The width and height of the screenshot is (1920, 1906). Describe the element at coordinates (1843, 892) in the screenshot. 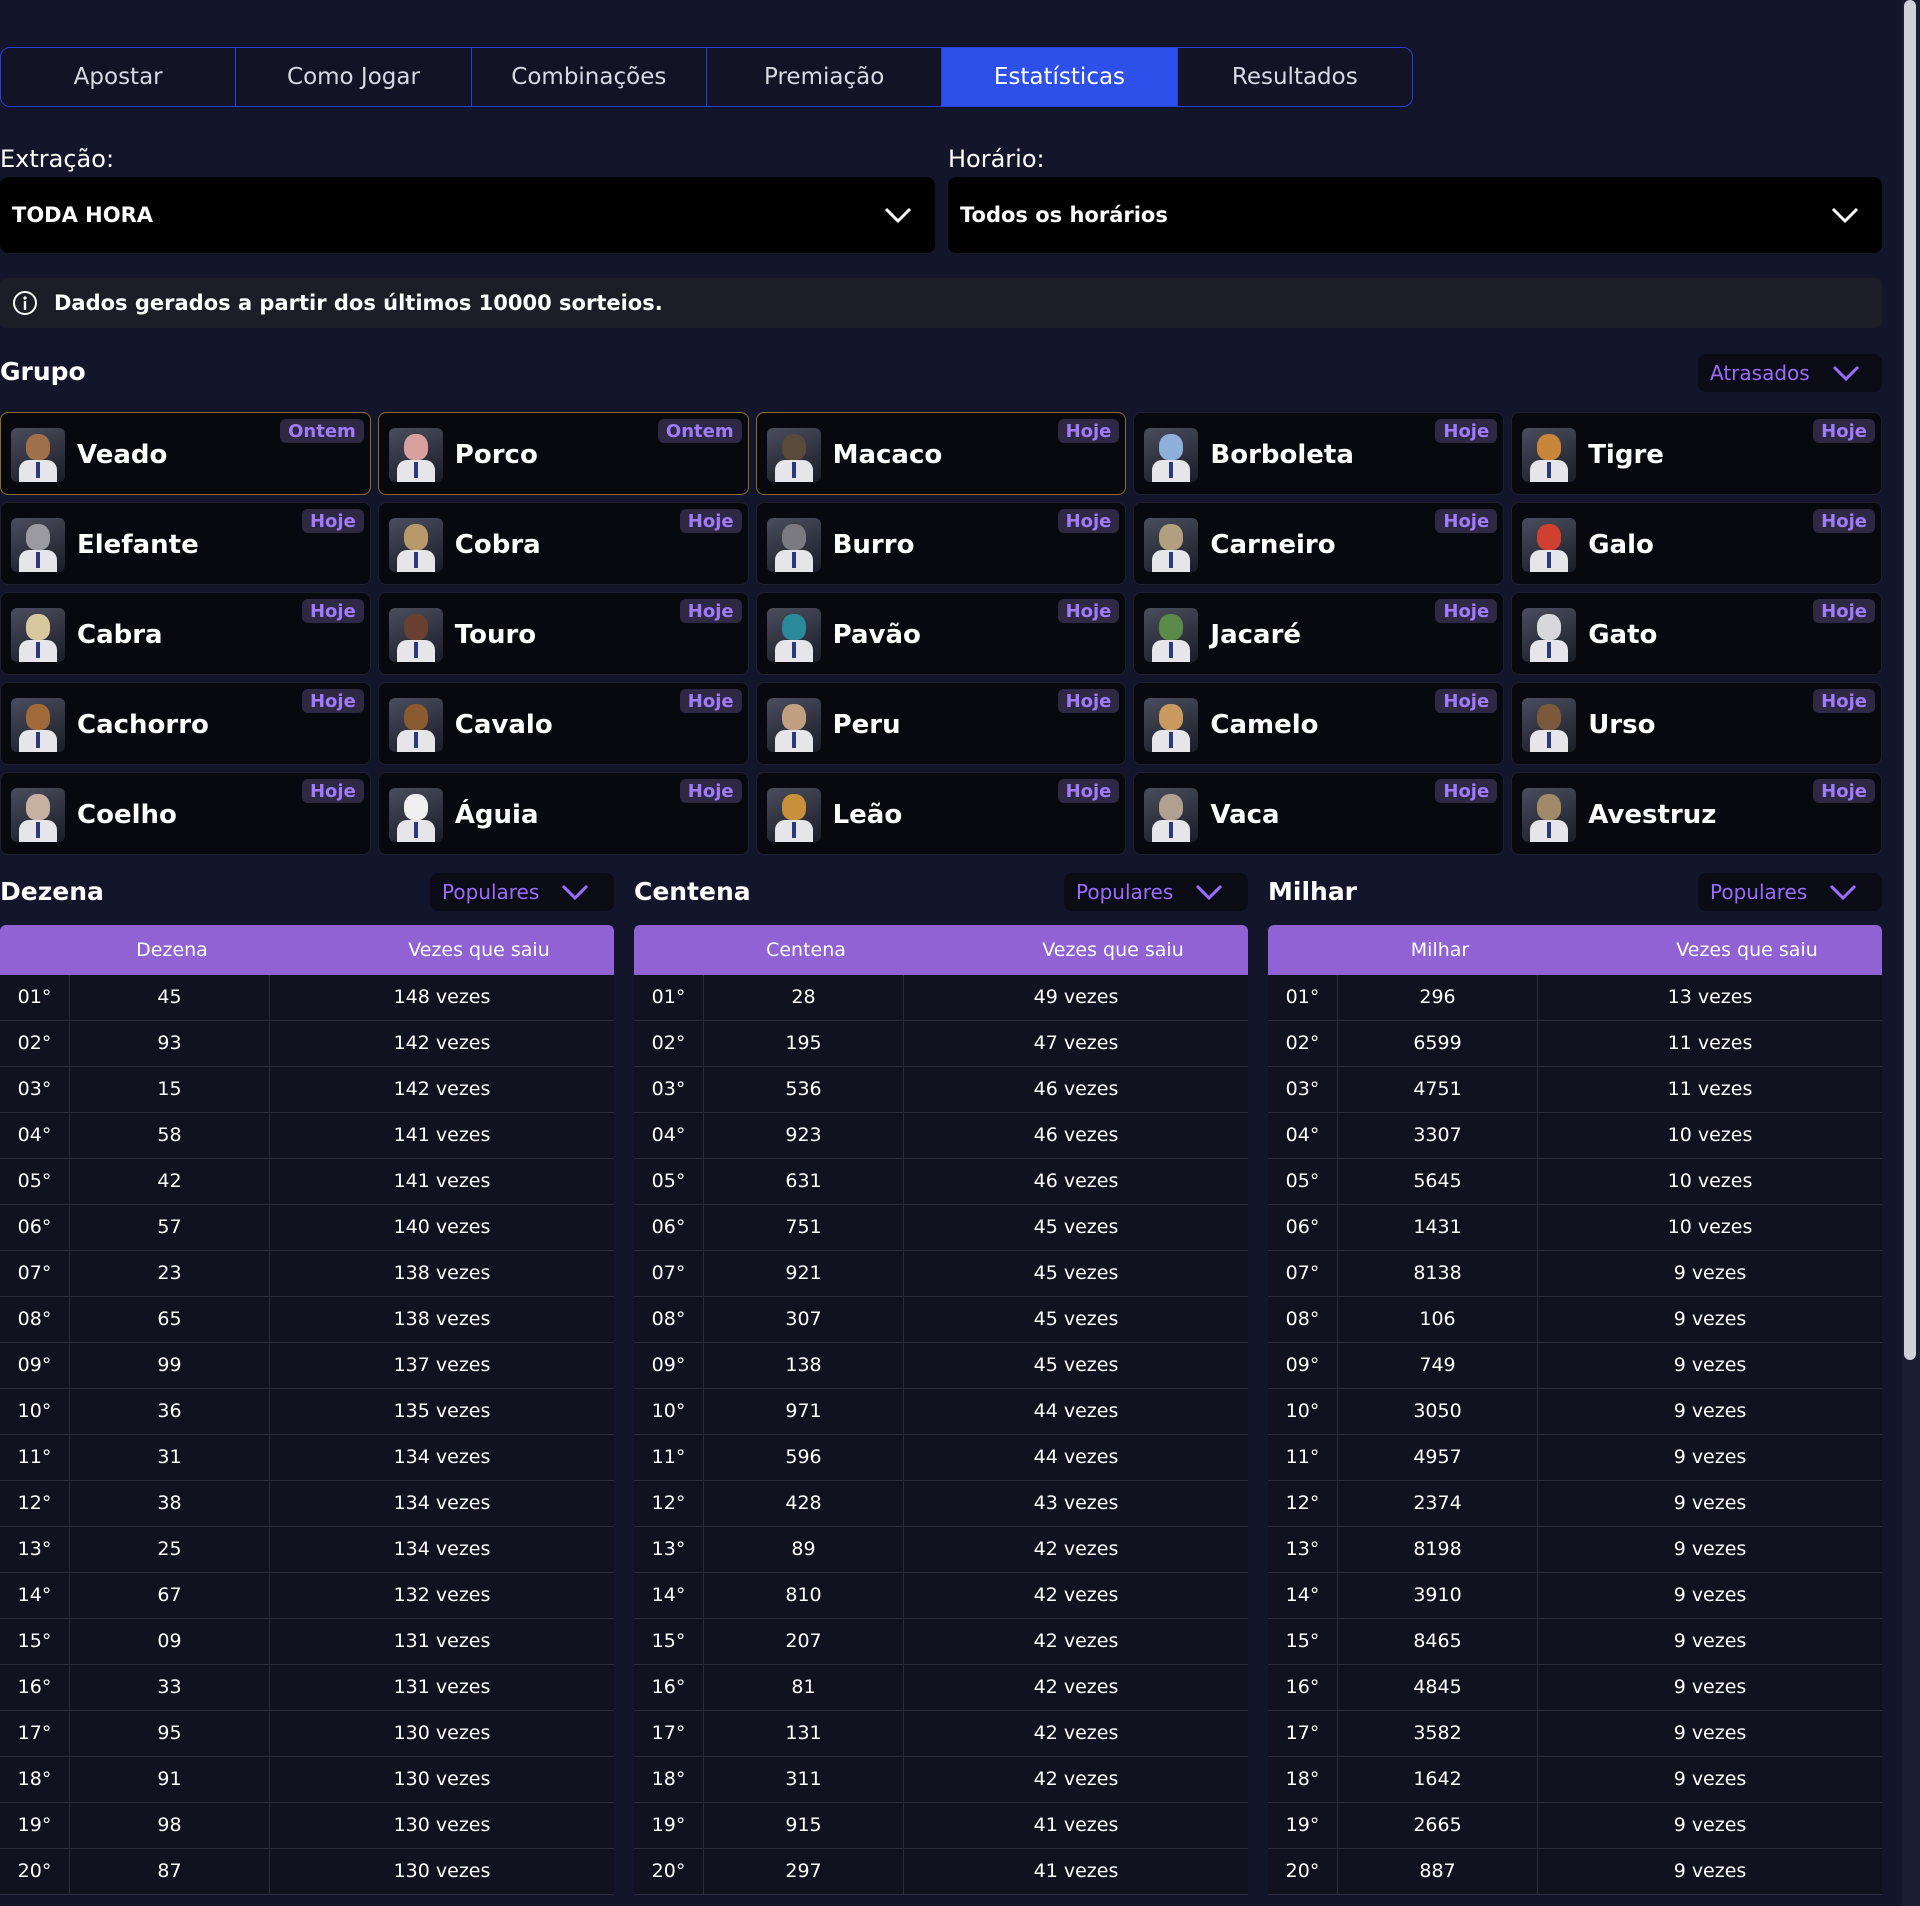

I see `chevron-down-icon` at that location.